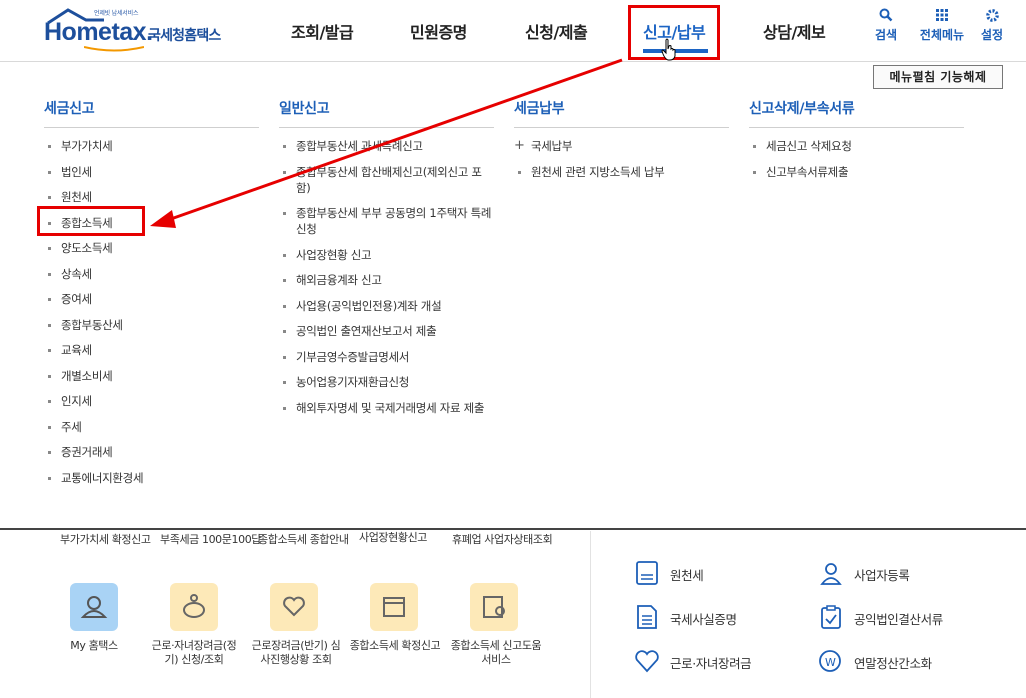  Describe the element at coordinates (938, 77) in the screenshot. I see `menu-fold-toggle-button: 메뉴펼침 기능해제` at that location.